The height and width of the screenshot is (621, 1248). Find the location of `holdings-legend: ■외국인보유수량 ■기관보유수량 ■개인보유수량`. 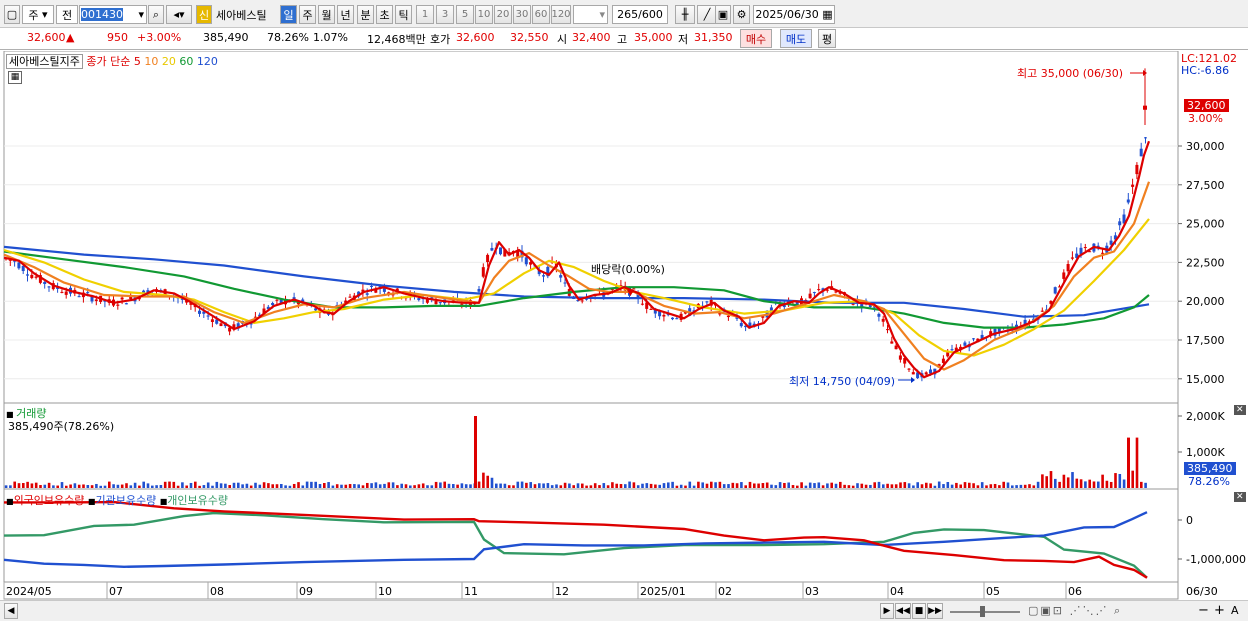

holdings-legend: ■외국인보유수량 ■기관보유수량 ■개인보유수량 is located at coordinates (117, 500).